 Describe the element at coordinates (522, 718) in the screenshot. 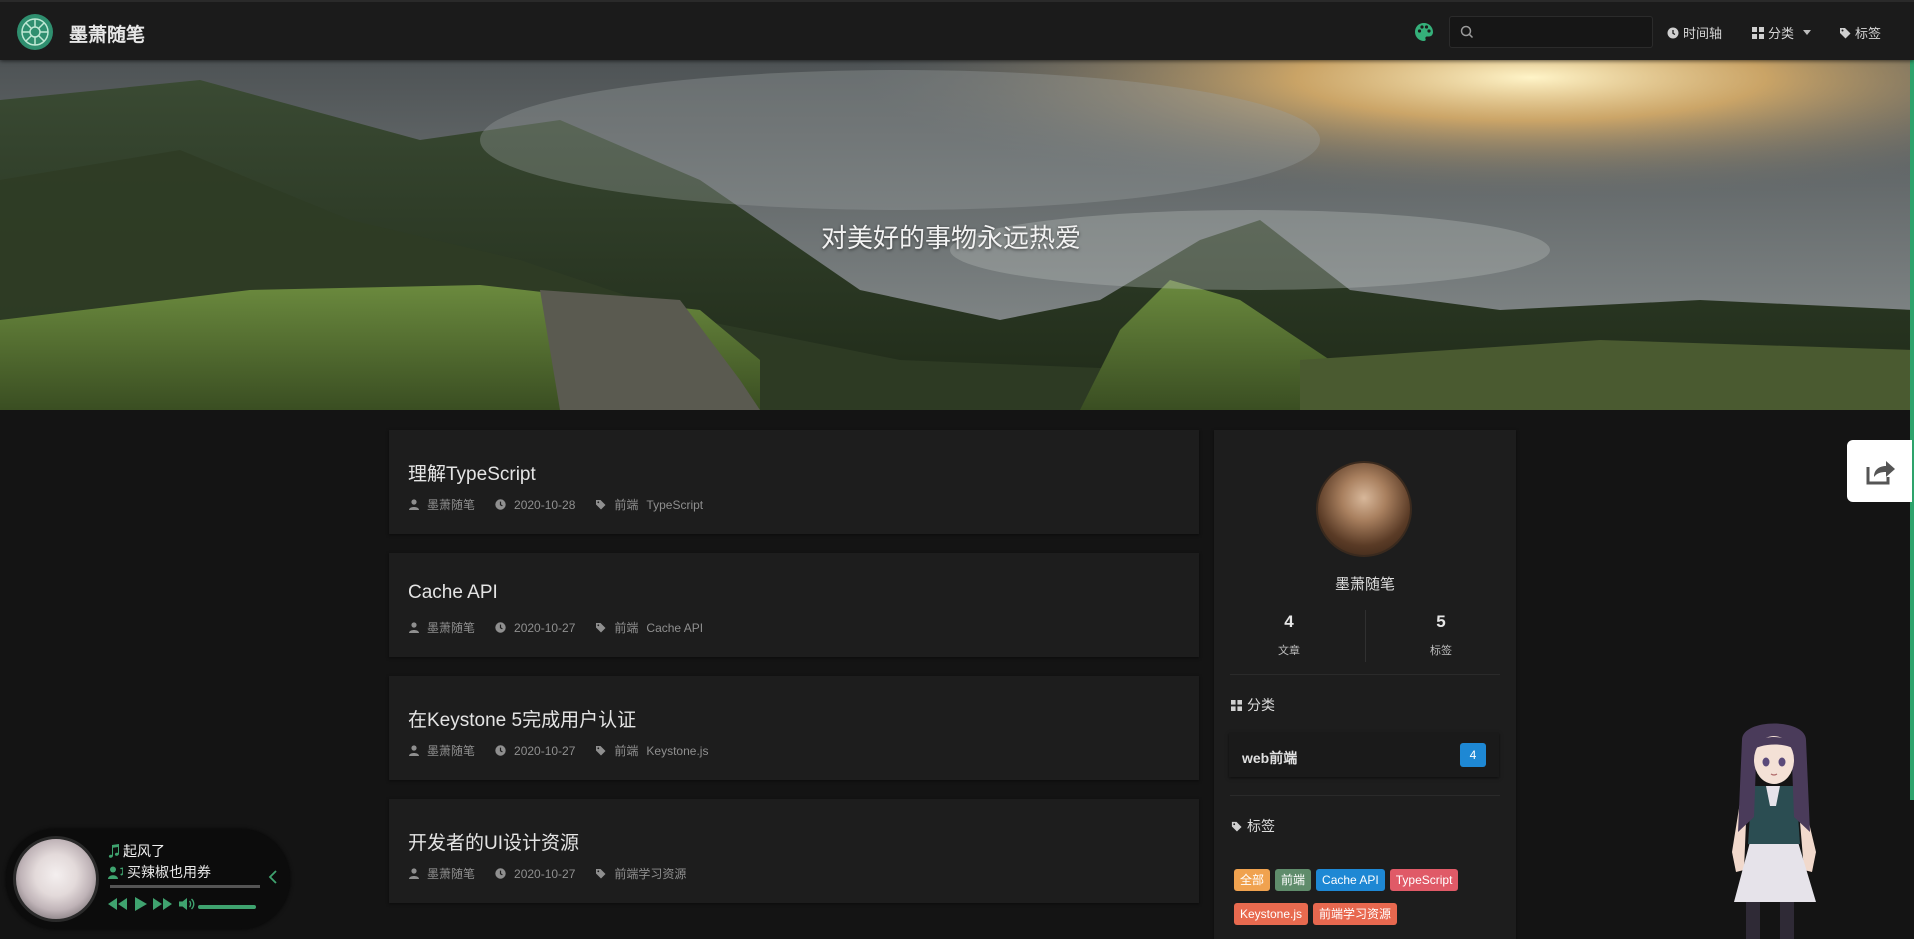

I see `post-title: 在Keystone 5完成用户认证` at that location.